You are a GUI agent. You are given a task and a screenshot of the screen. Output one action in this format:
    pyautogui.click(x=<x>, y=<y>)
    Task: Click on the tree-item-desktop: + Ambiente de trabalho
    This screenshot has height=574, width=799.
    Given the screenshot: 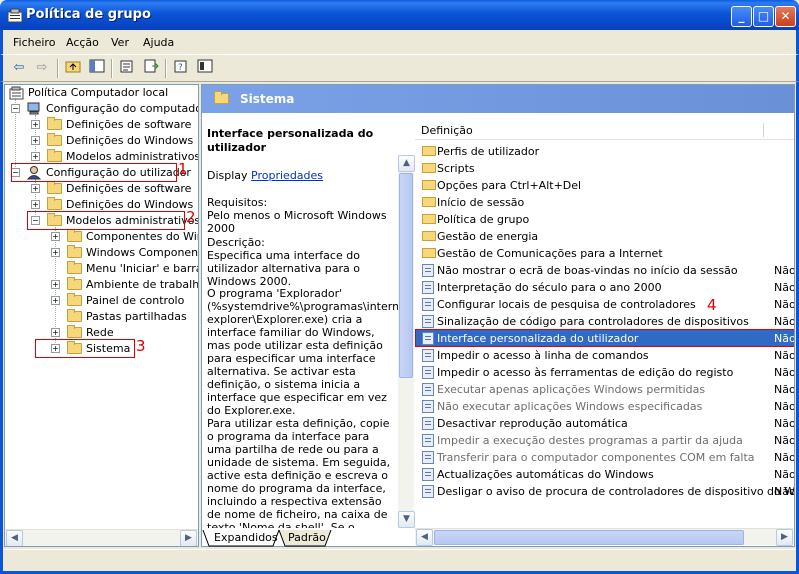 What is the action you would take?
    pyautogui.click(x=104, y=285)
    